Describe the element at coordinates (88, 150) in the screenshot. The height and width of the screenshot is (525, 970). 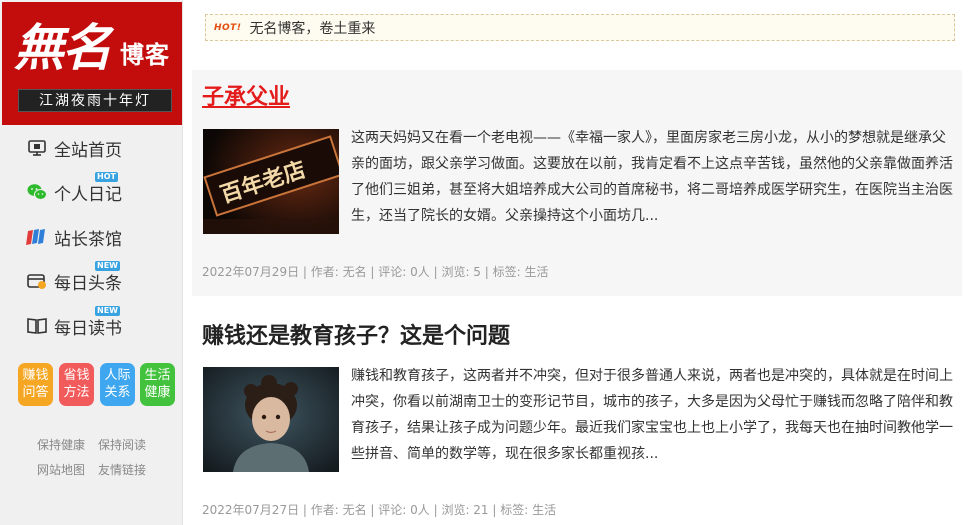
I see `nav-item-label: 全站首页` at that location.